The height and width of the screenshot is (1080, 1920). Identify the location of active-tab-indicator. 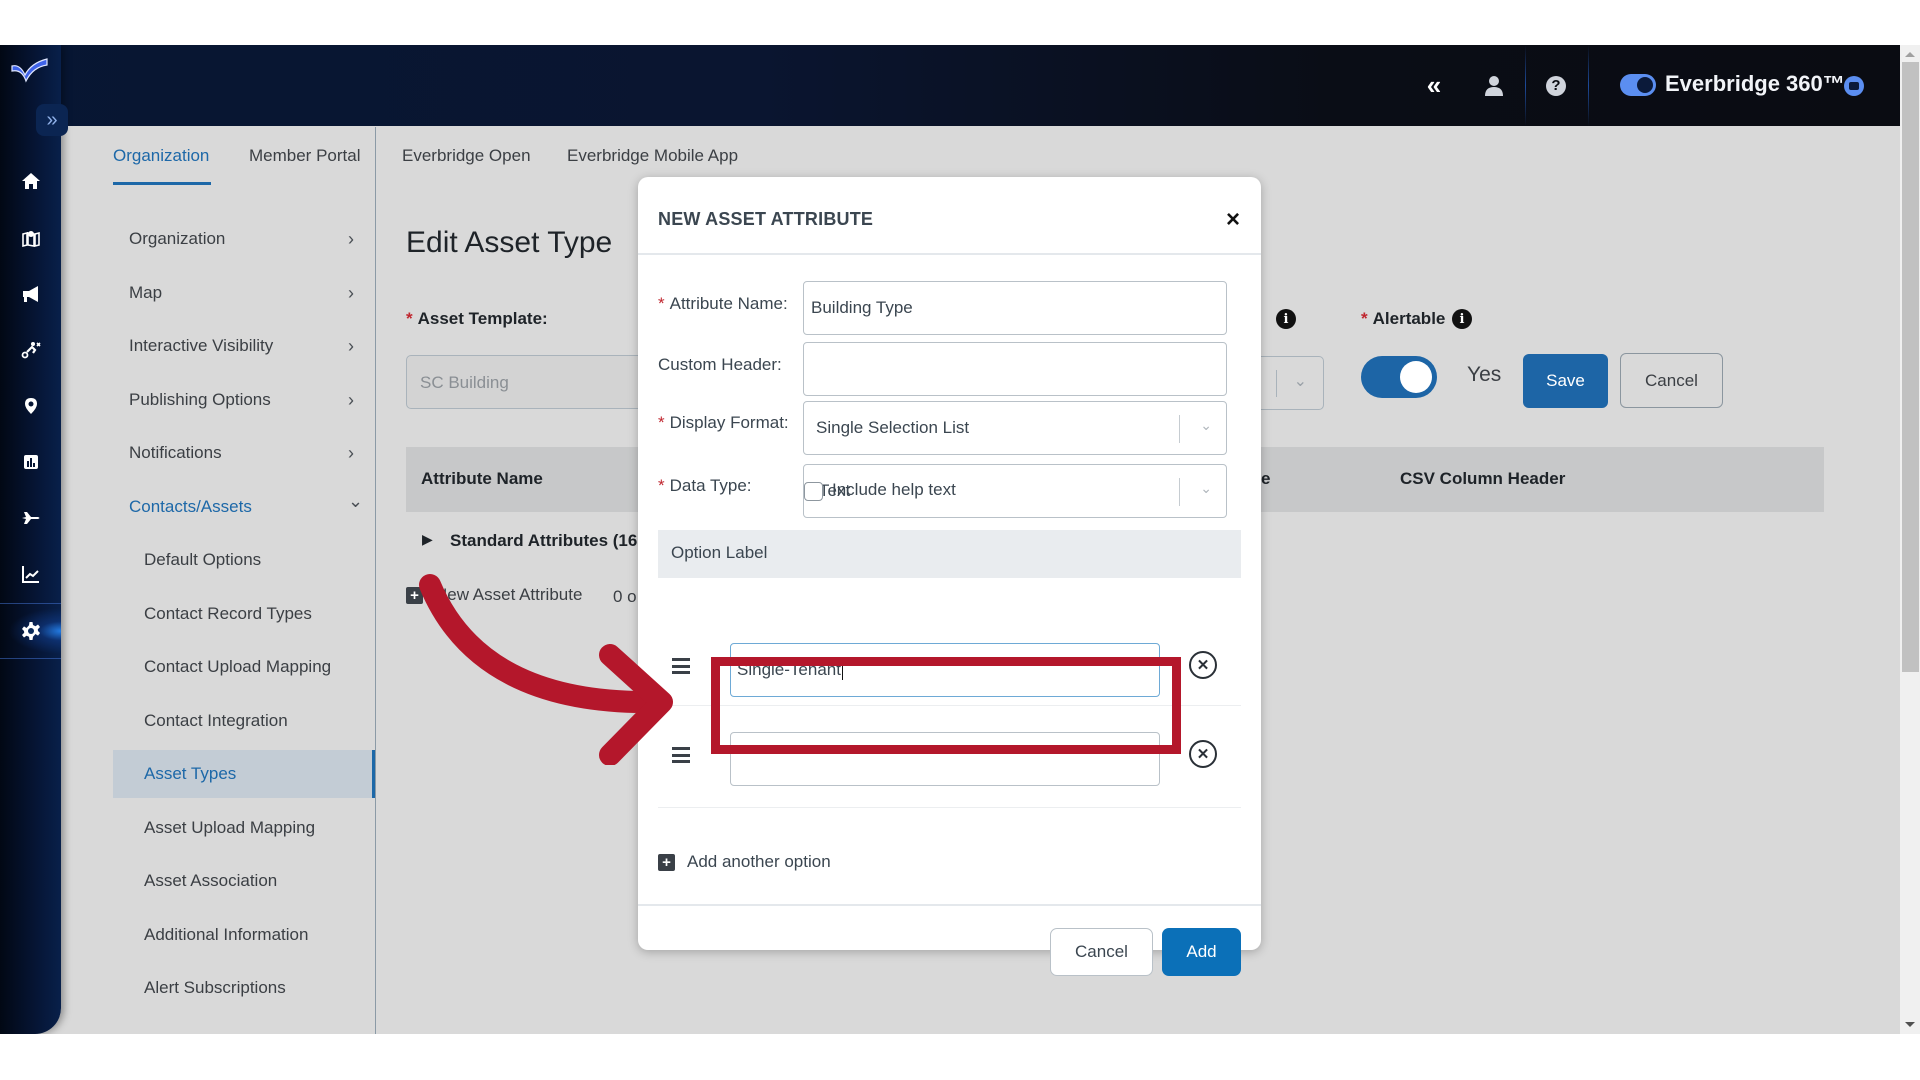
(162, 183).